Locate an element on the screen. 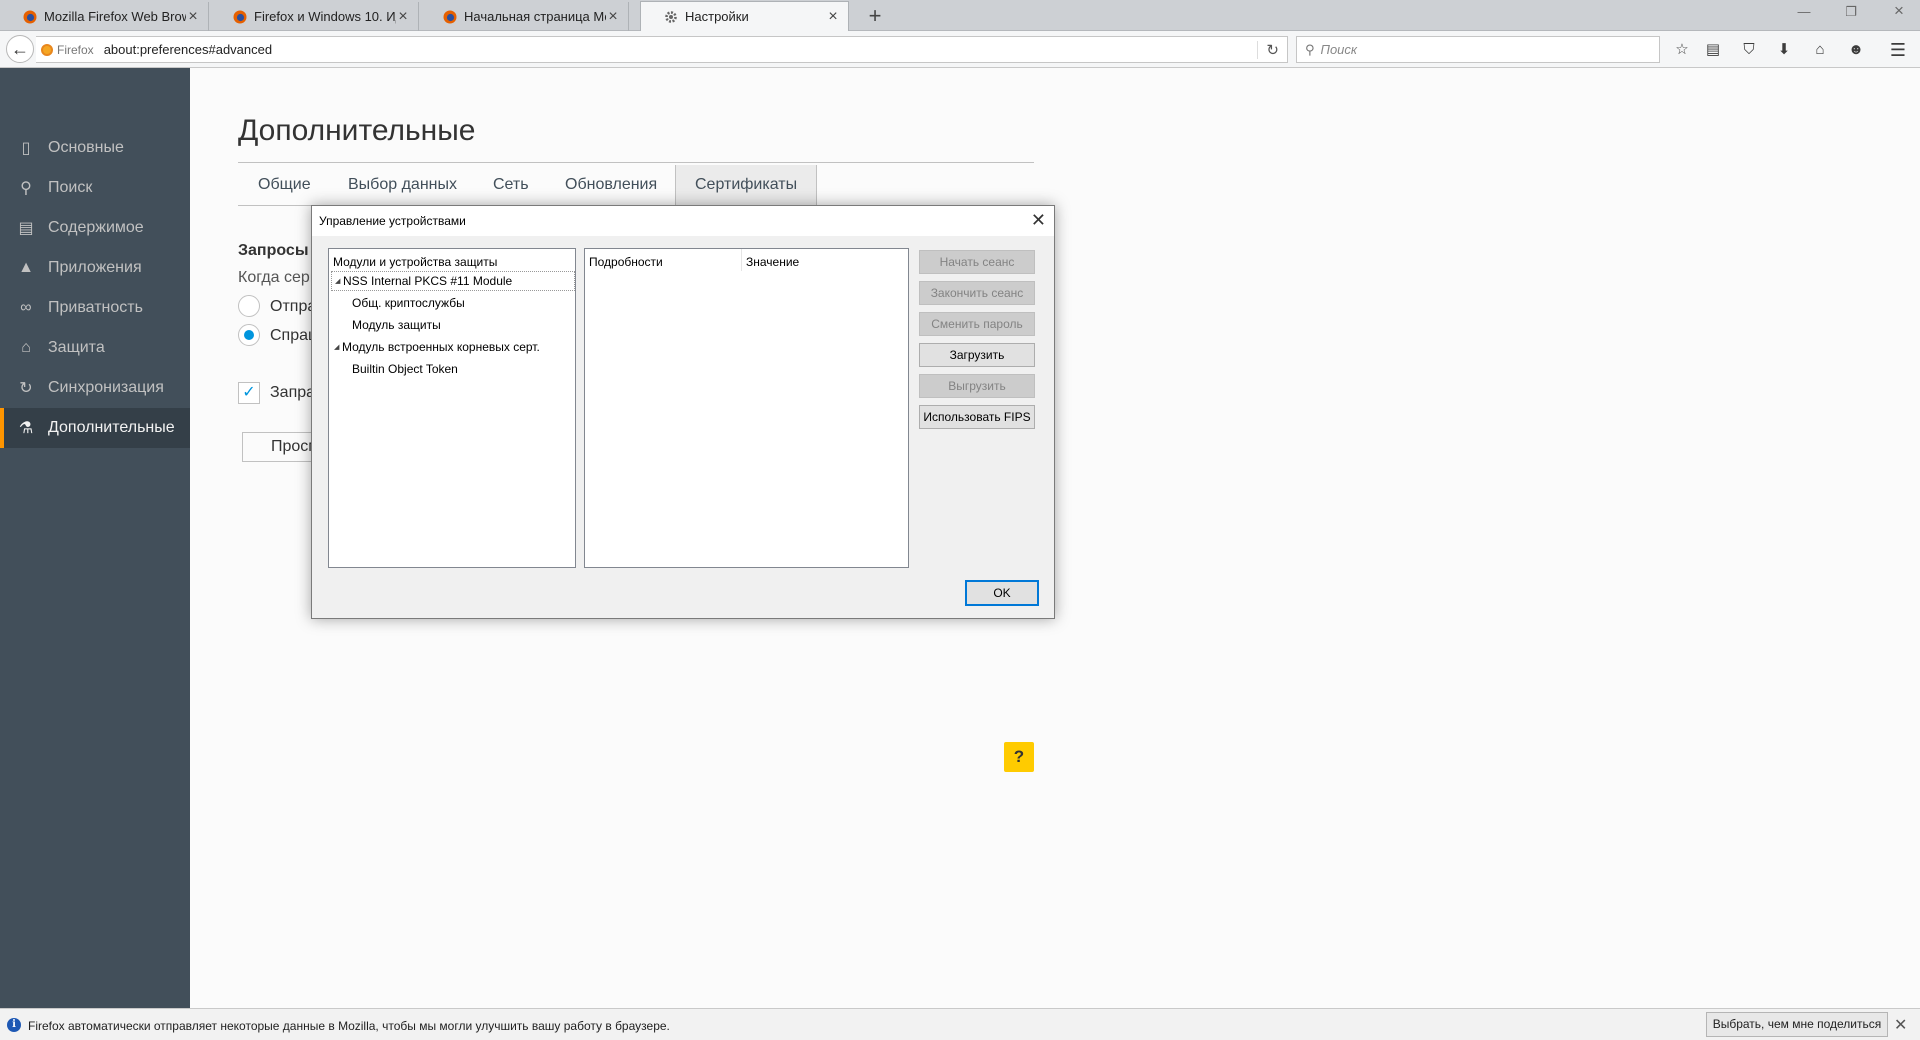  column-header-details: Подробности is located at coordinates (626, 262).